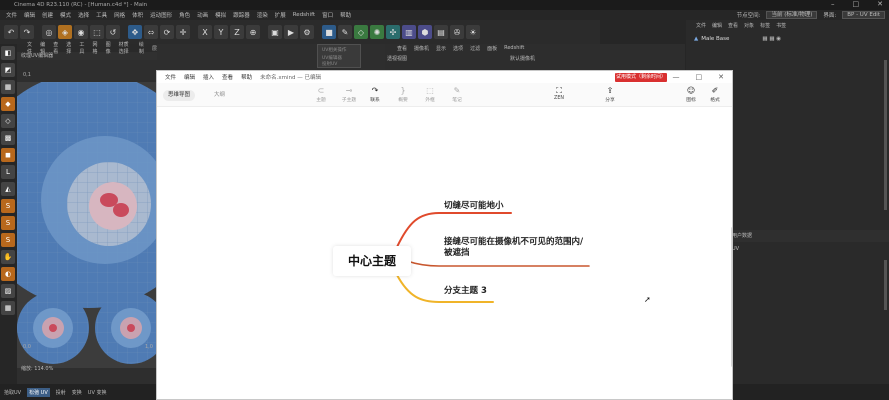 This screenshot has height=400, width=889. What do you see at coordinates (8, 223) in the screenshot?
I see `solo-hierarchy-icon: S` at bounding box center [8, 223].